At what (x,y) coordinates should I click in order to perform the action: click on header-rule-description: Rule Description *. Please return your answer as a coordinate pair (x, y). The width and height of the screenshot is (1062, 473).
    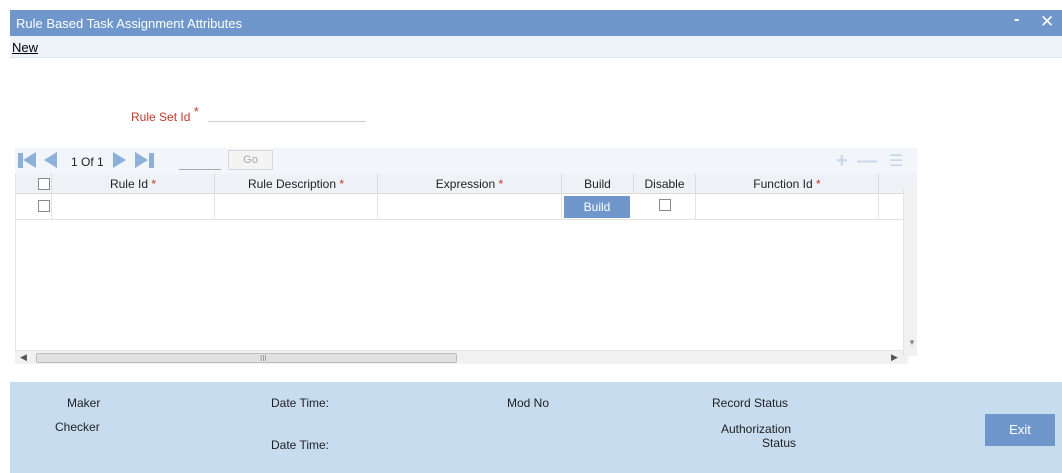
    Looking at the image, I should click on (296, 184).